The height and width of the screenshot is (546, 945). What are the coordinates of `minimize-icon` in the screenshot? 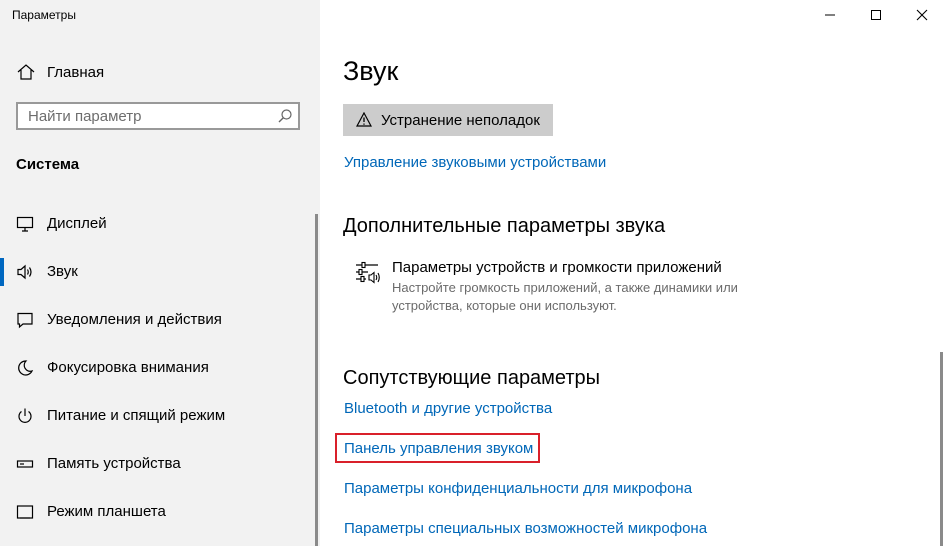 It's located at (830, 15).